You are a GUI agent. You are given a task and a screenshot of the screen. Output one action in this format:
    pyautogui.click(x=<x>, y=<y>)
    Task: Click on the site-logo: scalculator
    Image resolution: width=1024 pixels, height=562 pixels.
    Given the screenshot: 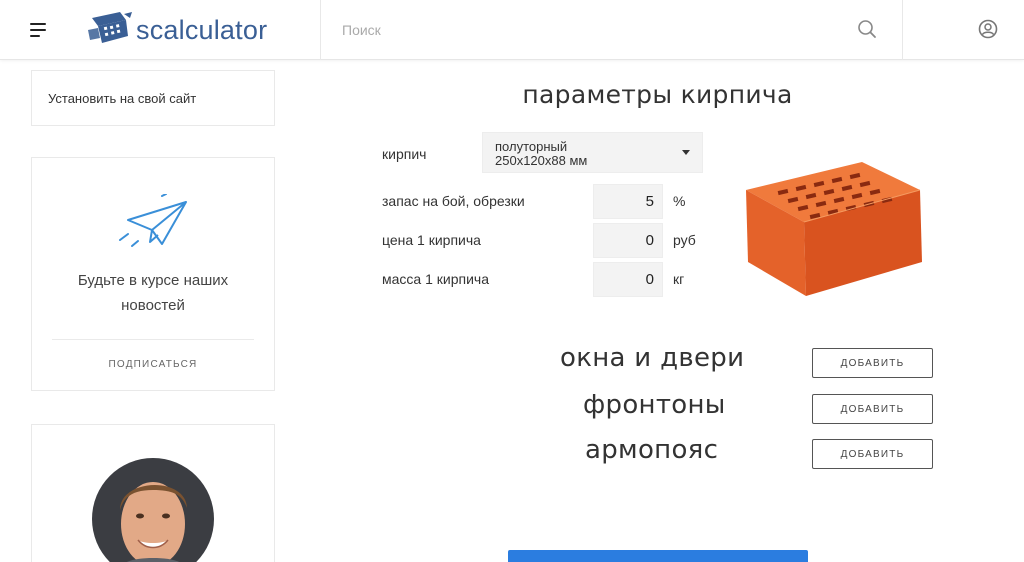 What is the action you would take?
    pyautogui.click(x=176, y=30)
    